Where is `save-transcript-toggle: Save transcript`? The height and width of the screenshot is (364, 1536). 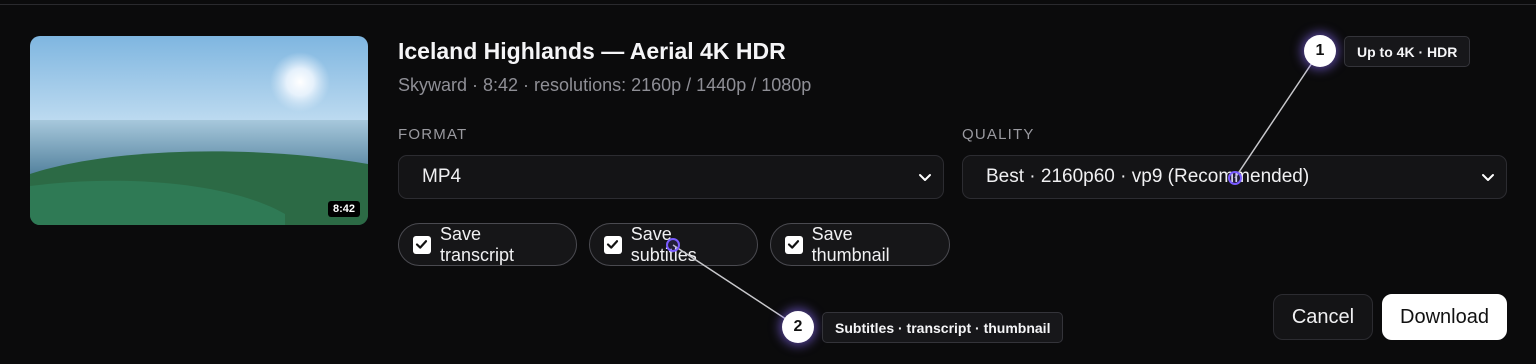
save-transcript-toggle: Save transcript is located at coordinates (487, 244).